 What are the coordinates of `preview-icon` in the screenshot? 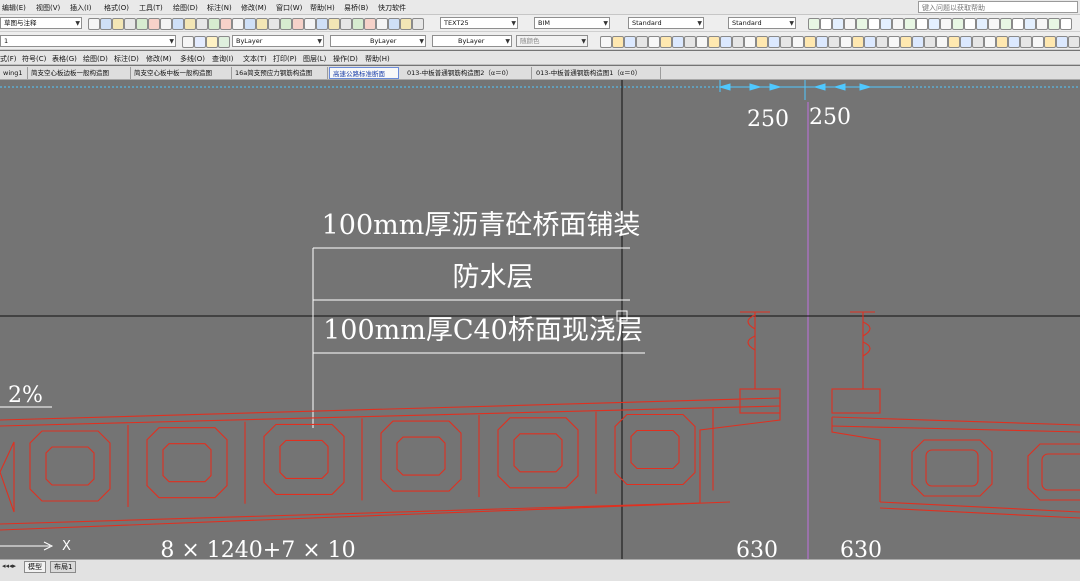 It's located at (406, 24).